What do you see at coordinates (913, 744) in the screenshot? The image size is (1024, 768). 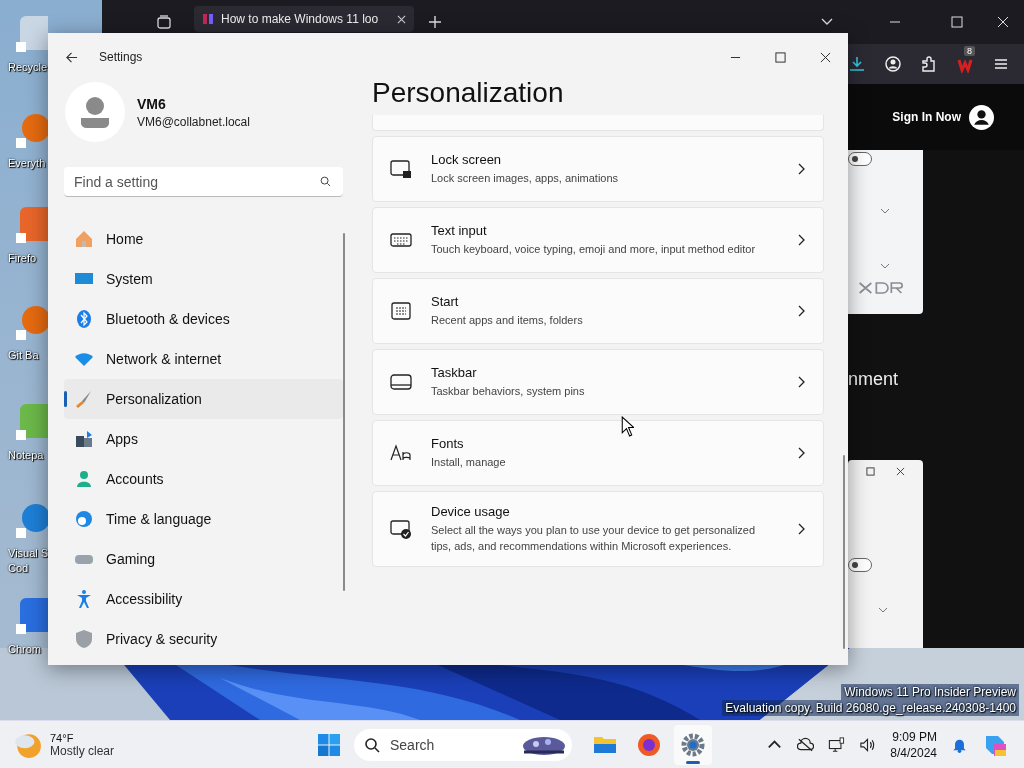 I see `clock: 9:09 PM 8/4/2024` at bounding box center [913, 744].